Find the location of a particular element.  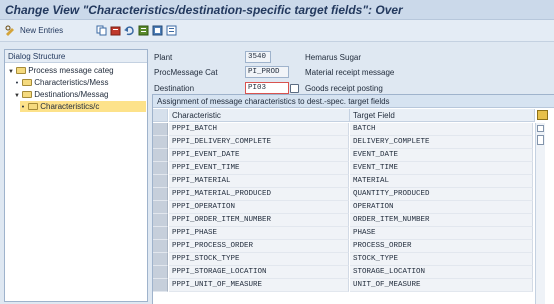

pencil-glasses-icon is located at coordinates (10, 30).